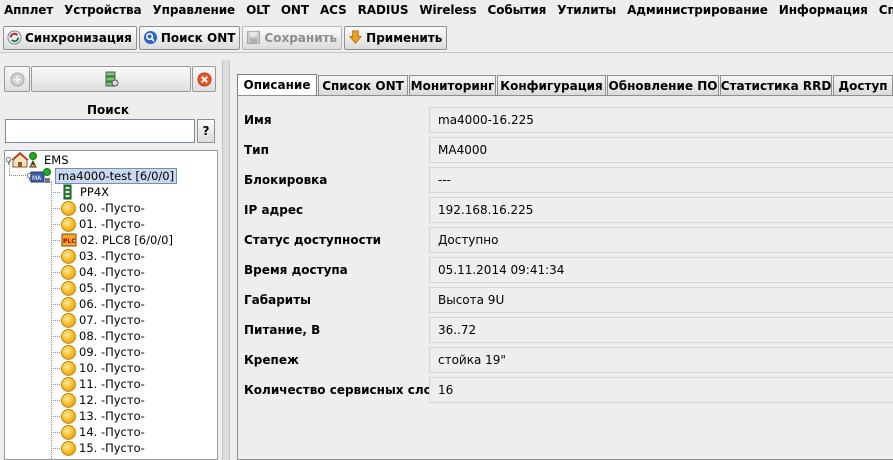  I want to click on tree-label: 00. -Пусто-, so click(112, 208).